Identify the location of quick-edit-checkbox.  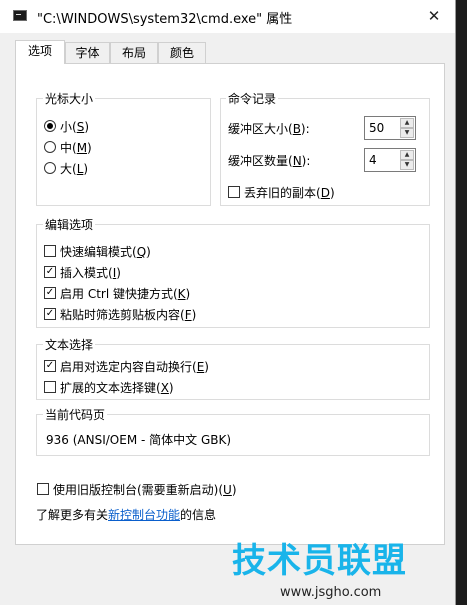
(50, 251).